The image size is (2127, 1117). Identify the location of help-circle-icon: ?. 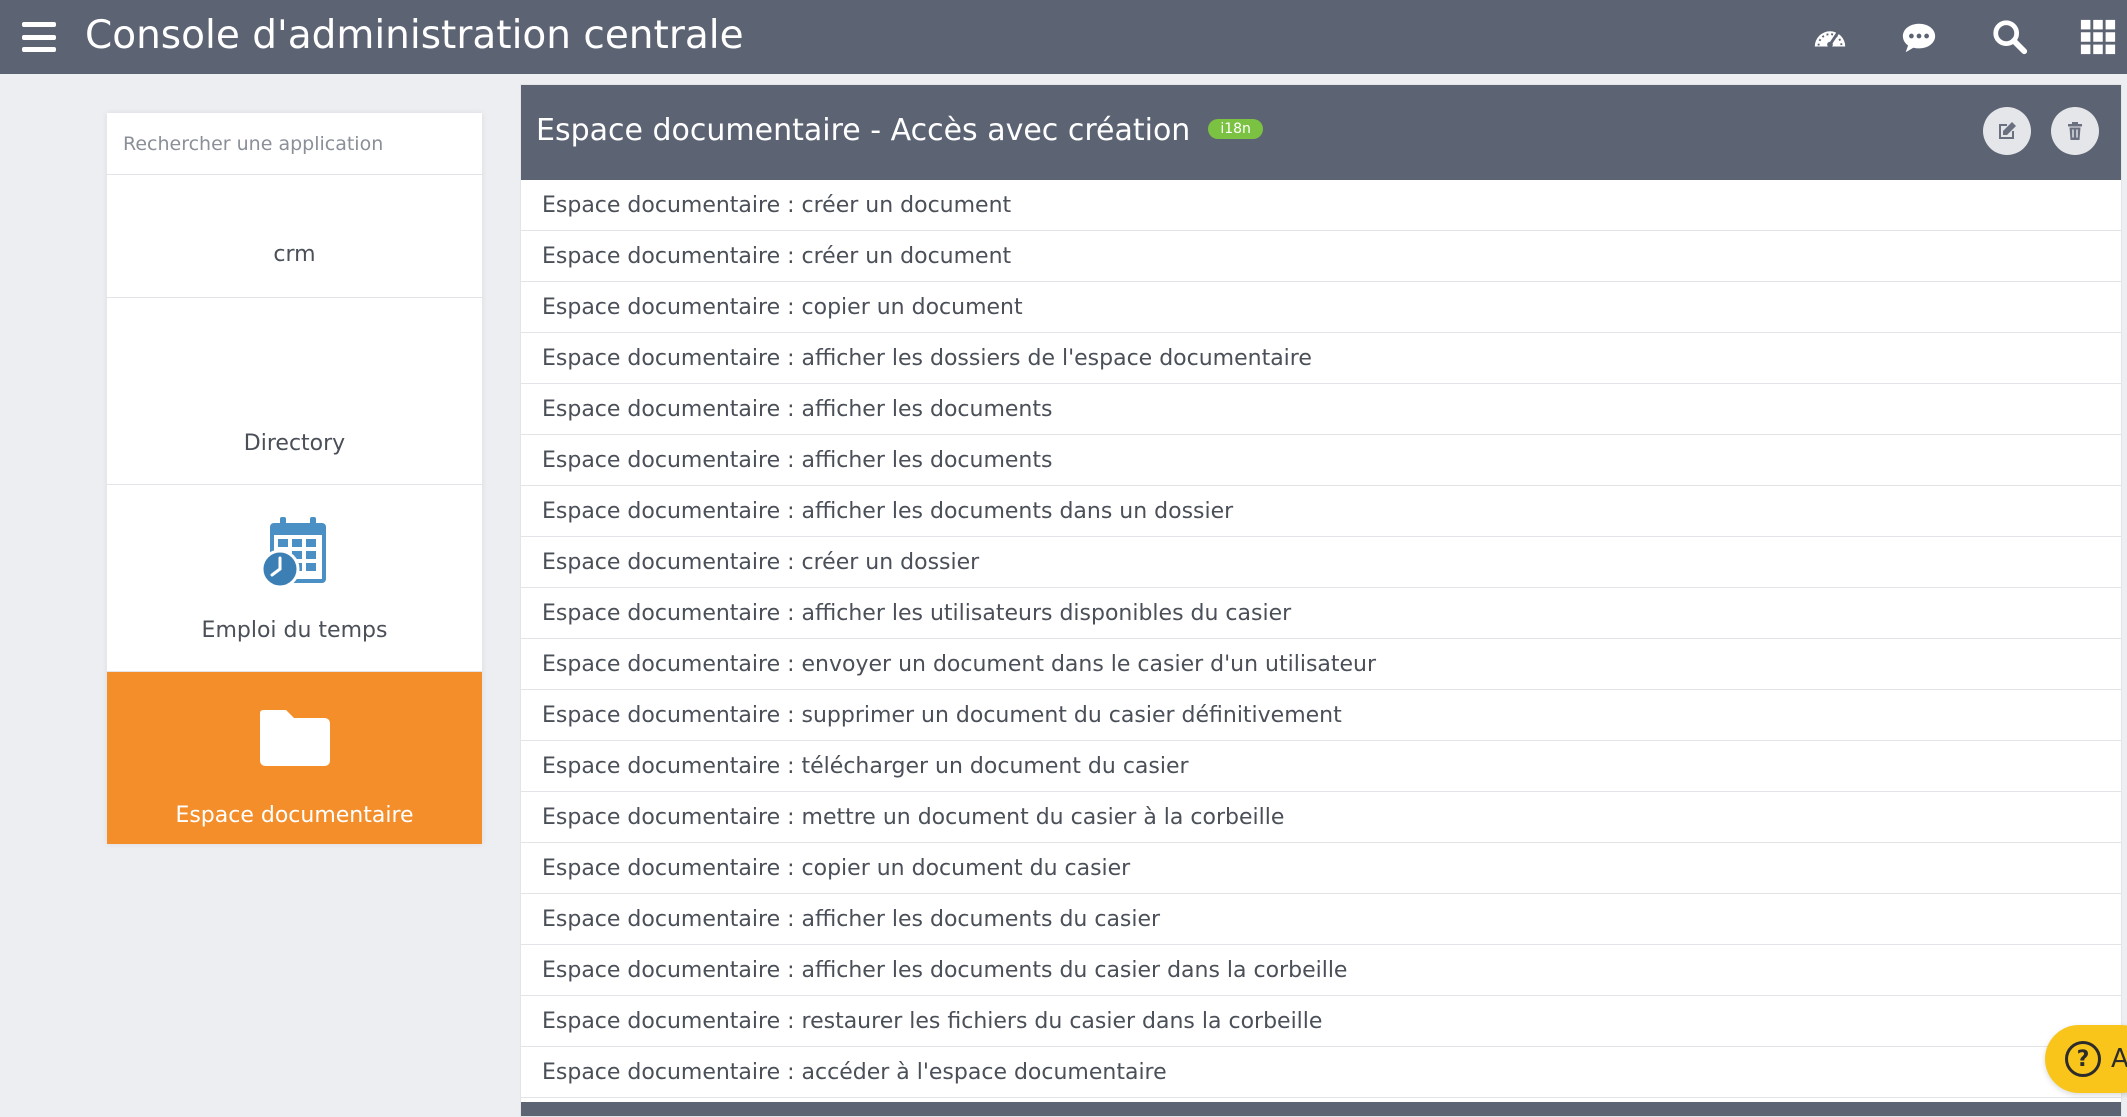
(2083, 1059).